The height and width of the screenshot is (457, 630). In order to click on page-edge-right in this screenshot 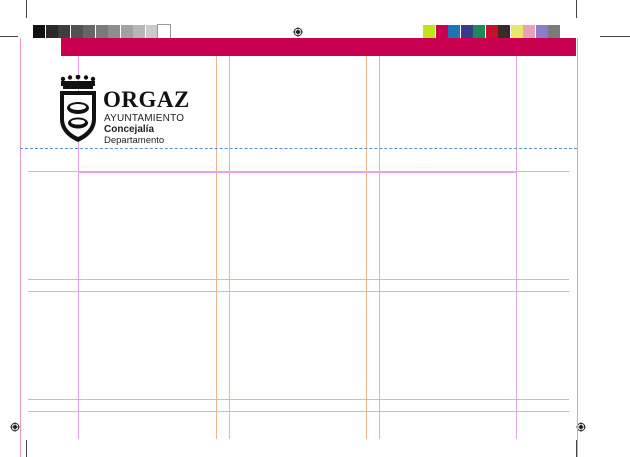, I will do `click(577, 247)`.